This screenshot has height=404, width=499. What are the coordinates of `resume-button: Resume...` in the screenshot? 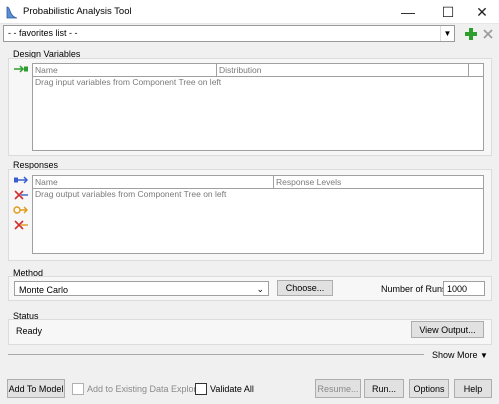 It's located at (338, 388).